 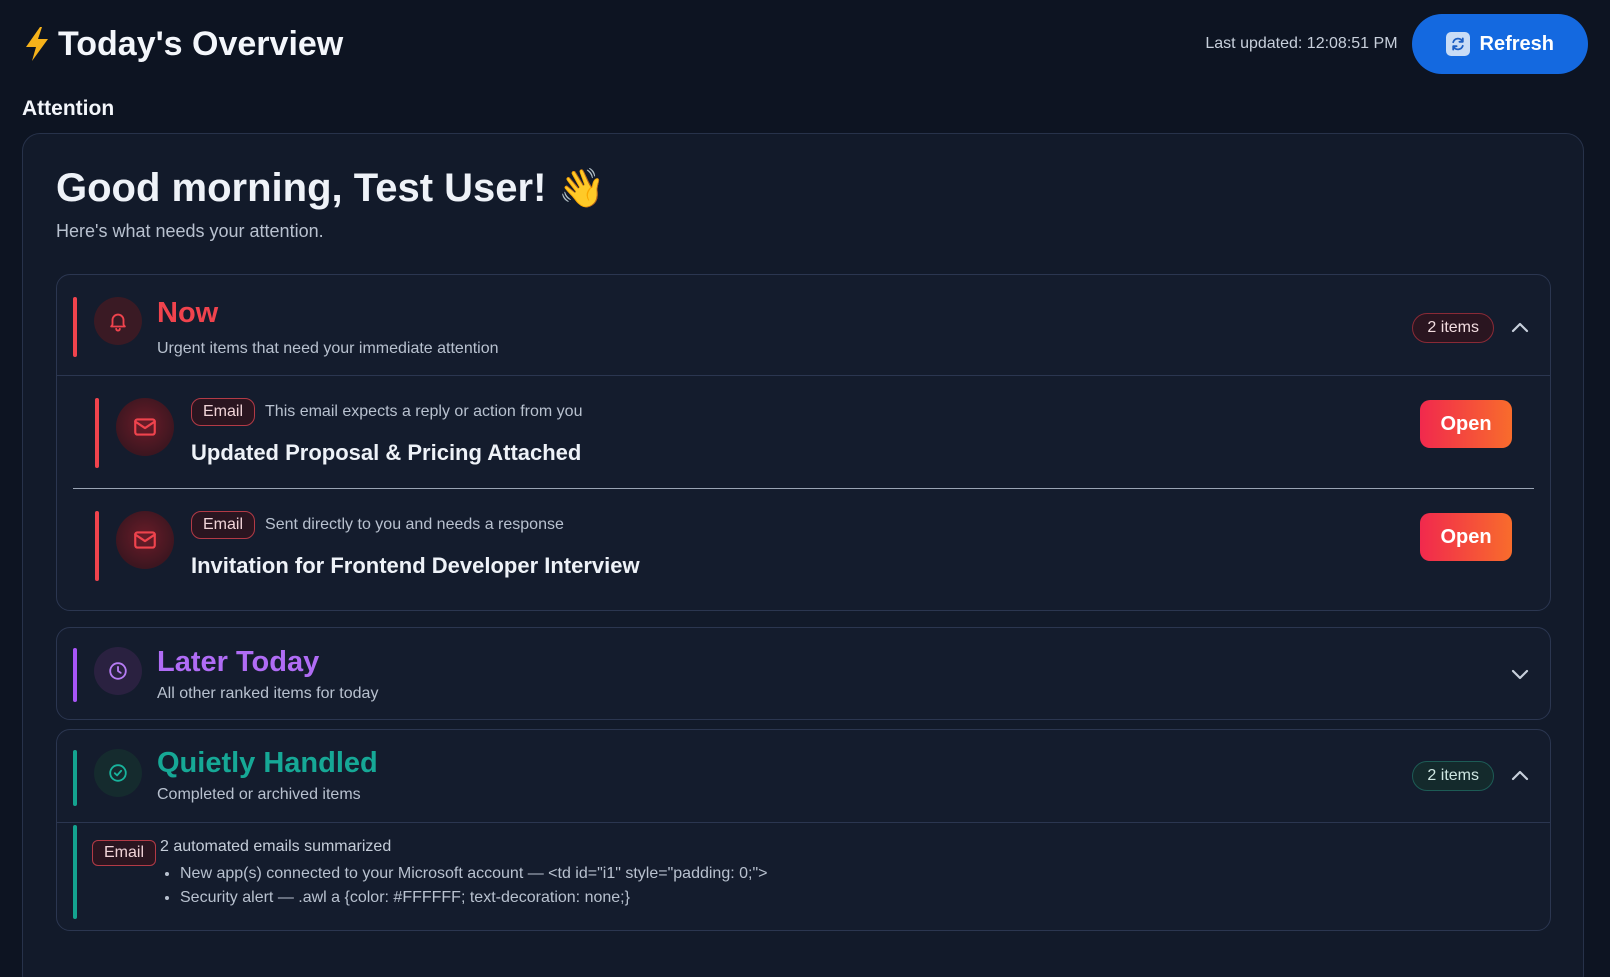 What do you see at coordinates (68, 108) in the screenshot?
I see `section-label: Attention` at bounding box center [68, 108].